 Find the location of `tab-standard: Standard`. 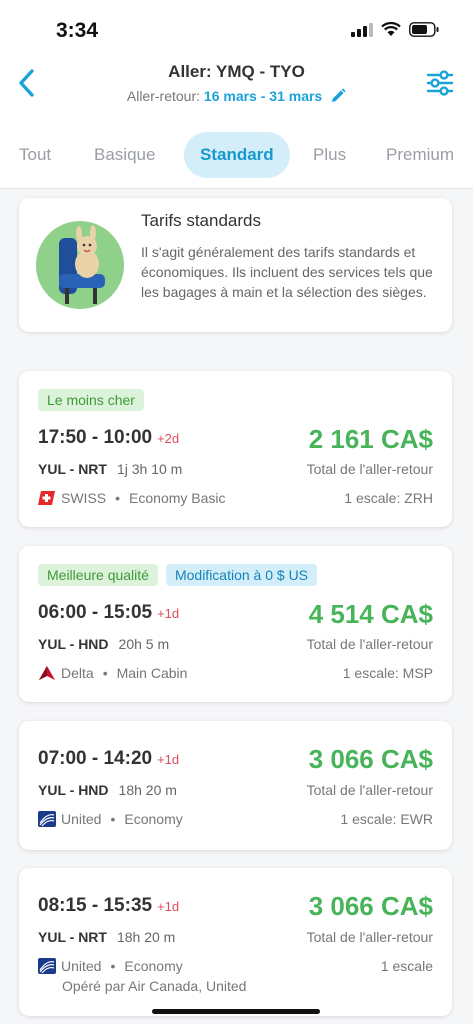

tab-standard: Standard is located at coordinates (237, 155).